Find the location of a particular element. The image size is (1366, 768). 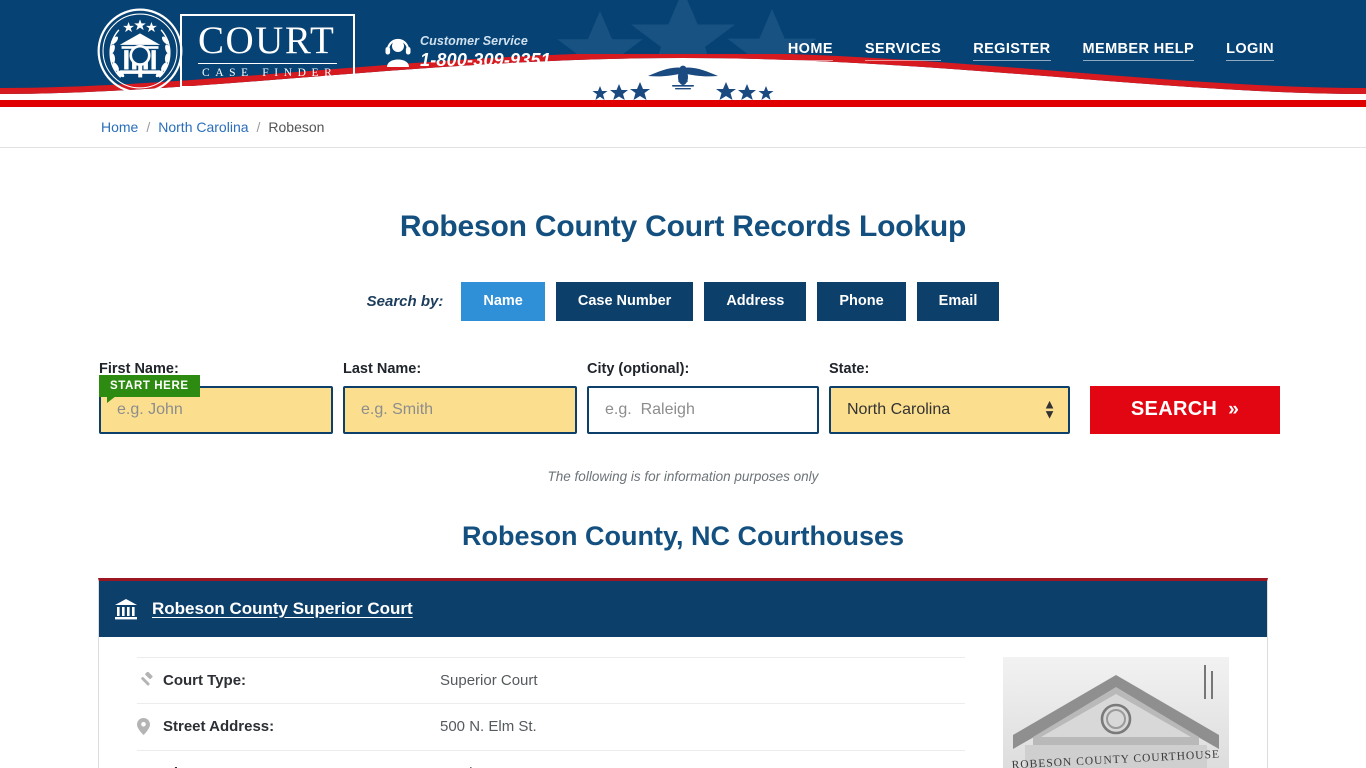

state-select: North Carolina is located at coordinates (949, 409).